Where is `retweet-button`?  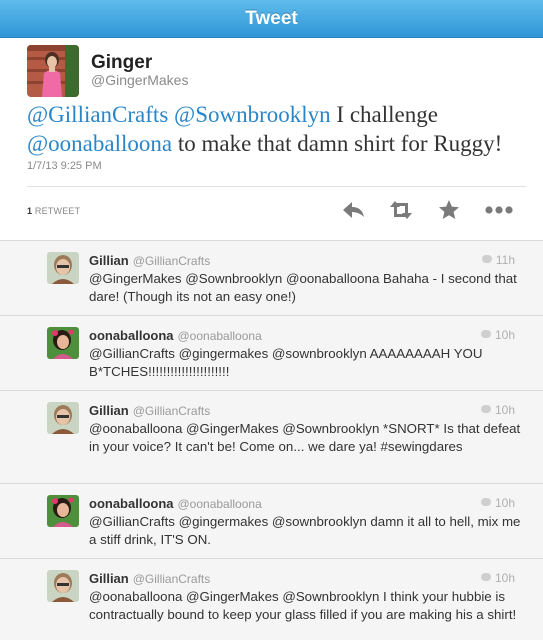
retweet-button is located at coordinates (401, 210).